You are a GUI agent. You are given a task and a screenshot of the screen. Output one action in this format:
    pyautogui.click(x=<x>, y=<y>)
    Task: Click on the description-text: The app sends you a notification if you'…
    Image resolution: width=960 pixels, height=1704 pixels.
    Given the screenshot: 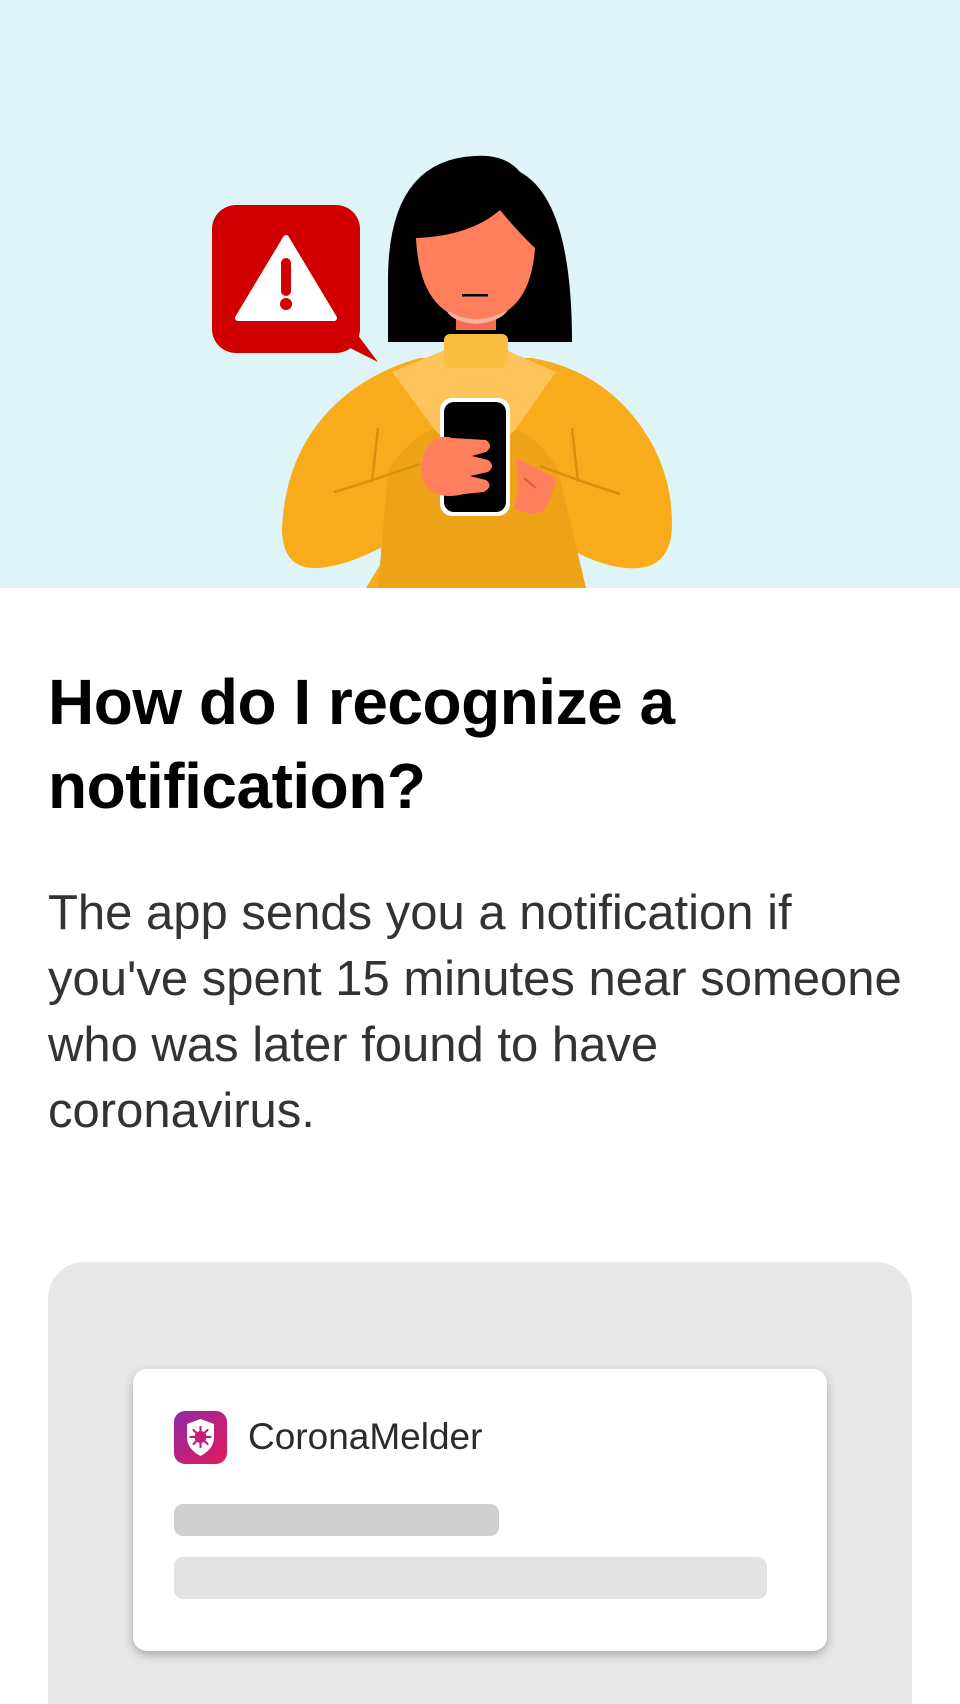 What is the action you would take?
    pyautogui.click(x=475, y=1012)
    